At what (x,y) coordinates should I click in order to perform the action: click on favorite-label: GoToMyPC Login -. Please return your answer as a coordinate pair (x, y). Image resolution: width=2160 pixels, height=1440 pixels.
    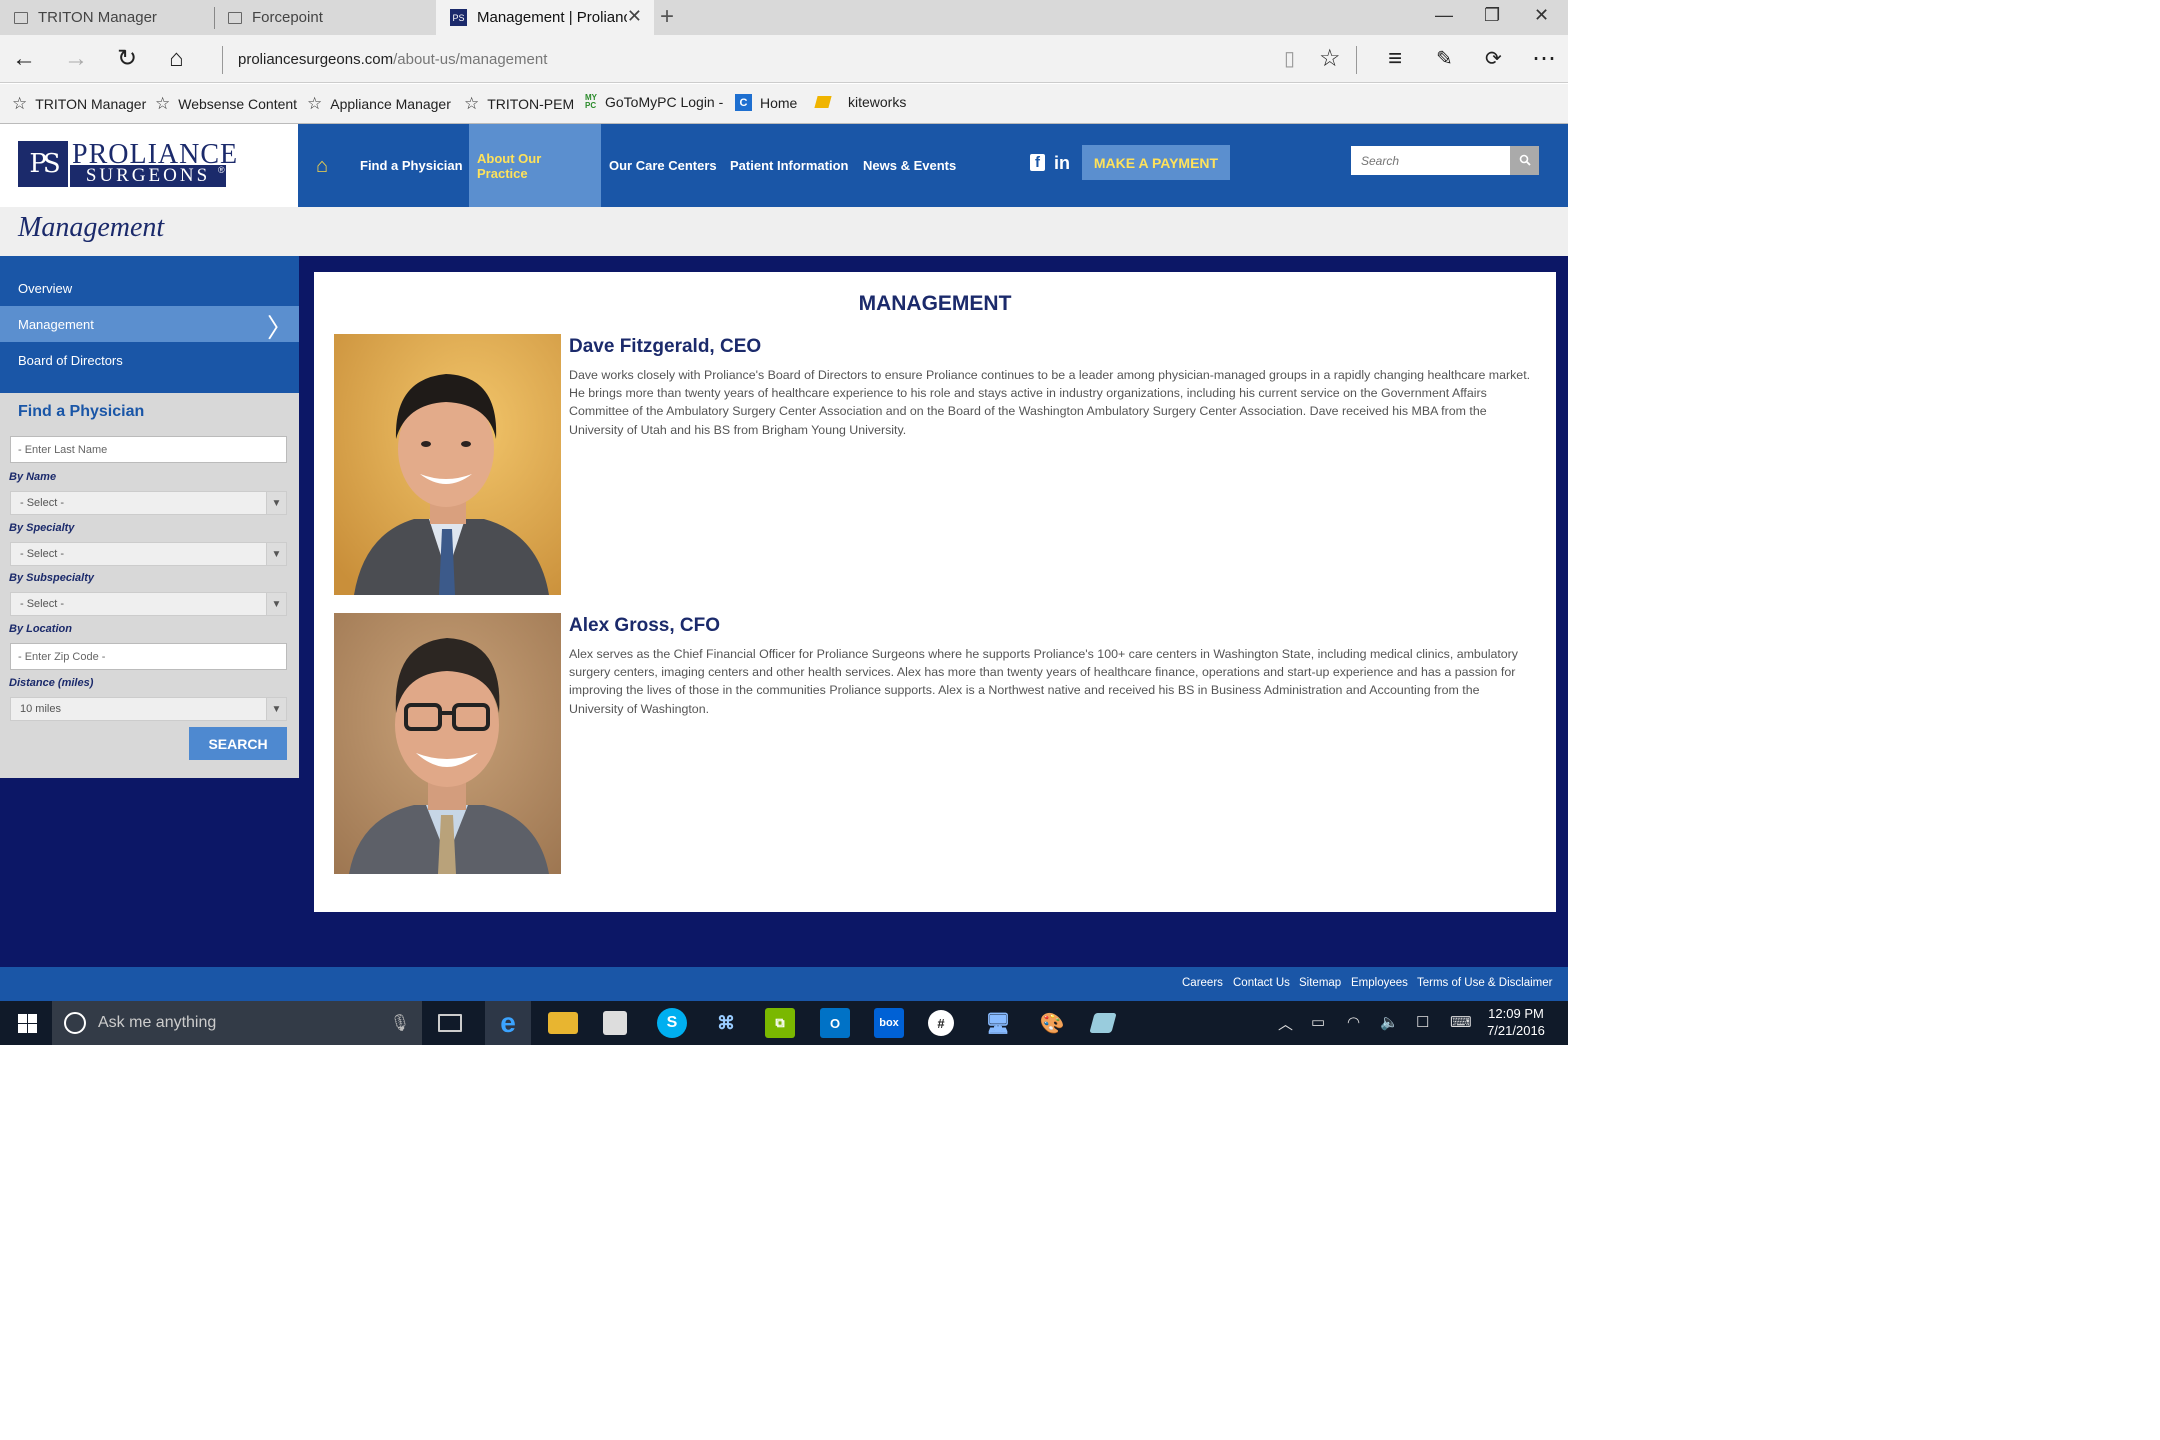
    Looking at the image, I should click on (664, 102).